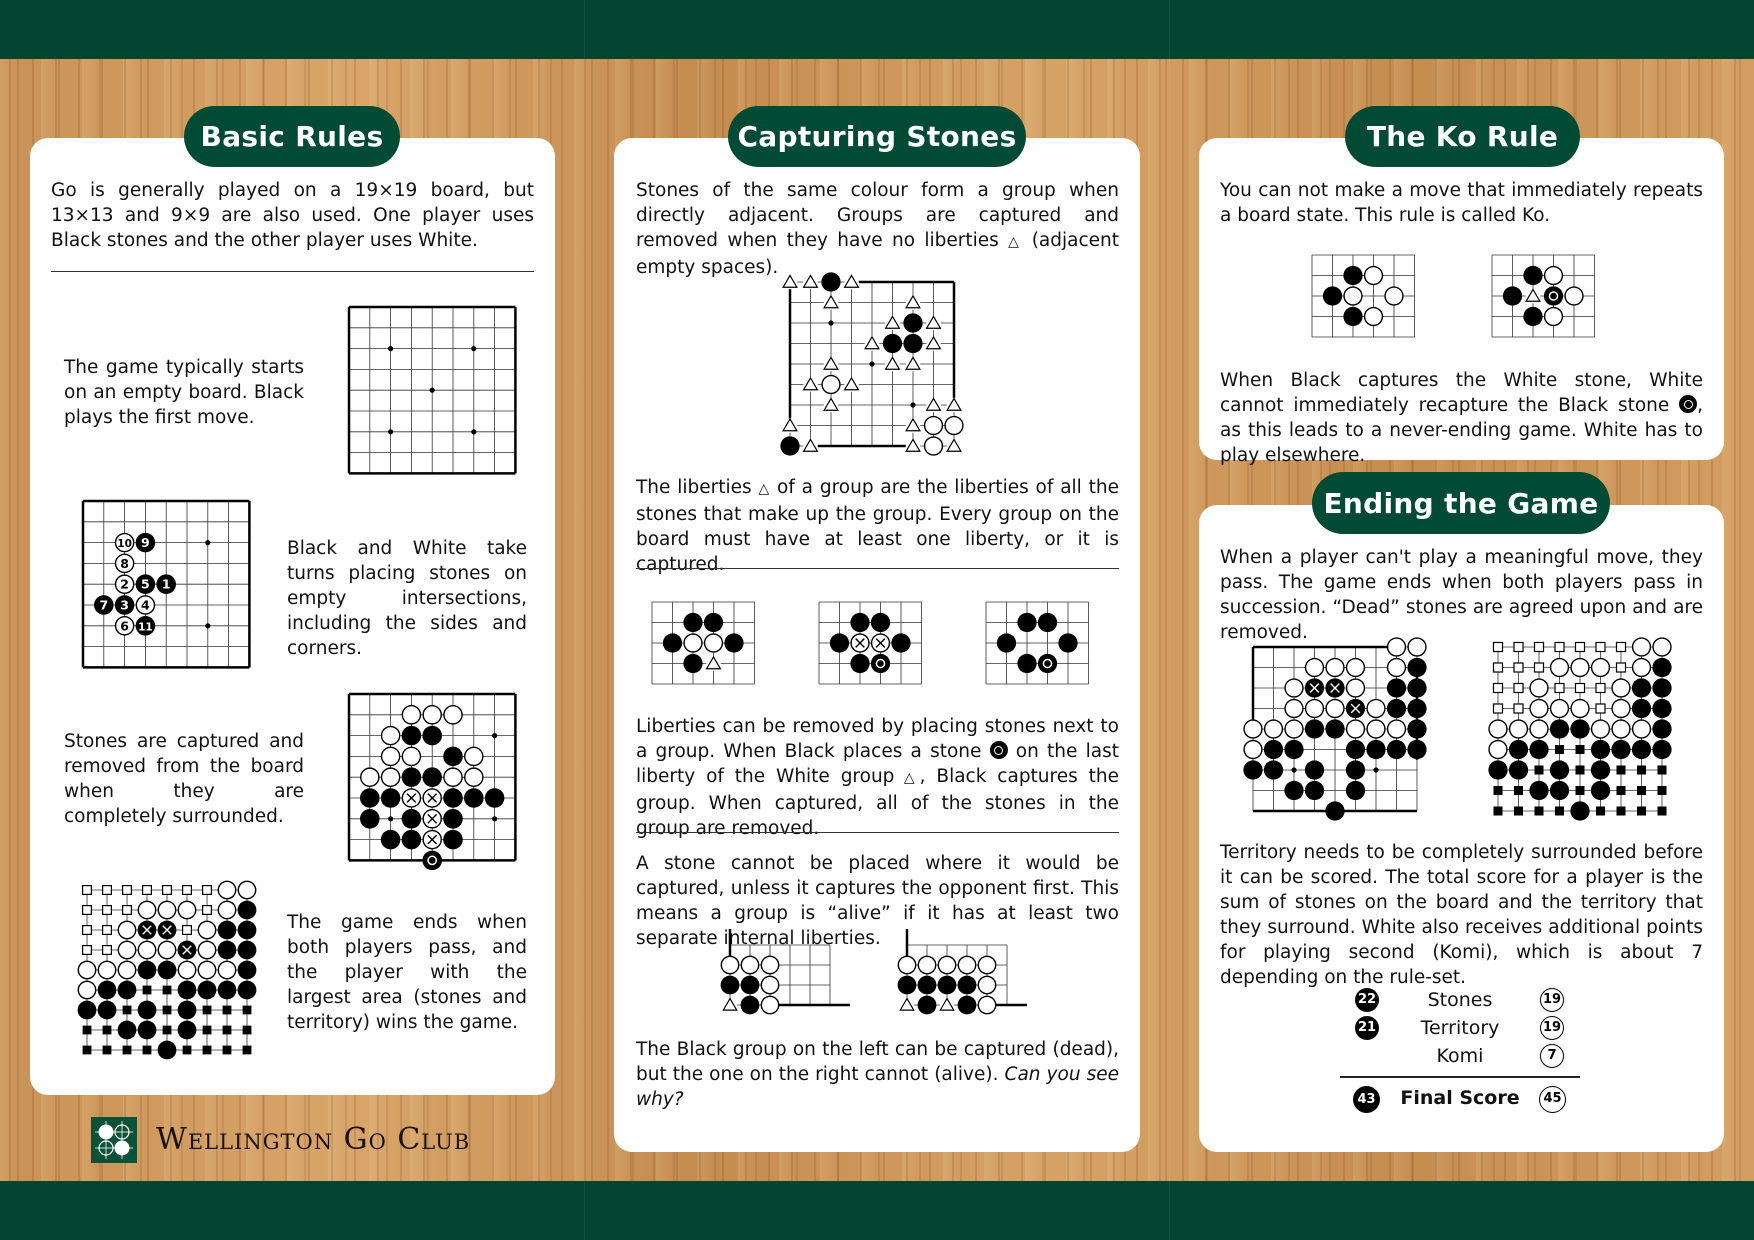  What do you see at coordinates (124, 544) in the screenshot?
I see `move-number: 10` at bounding box center [124, 544].